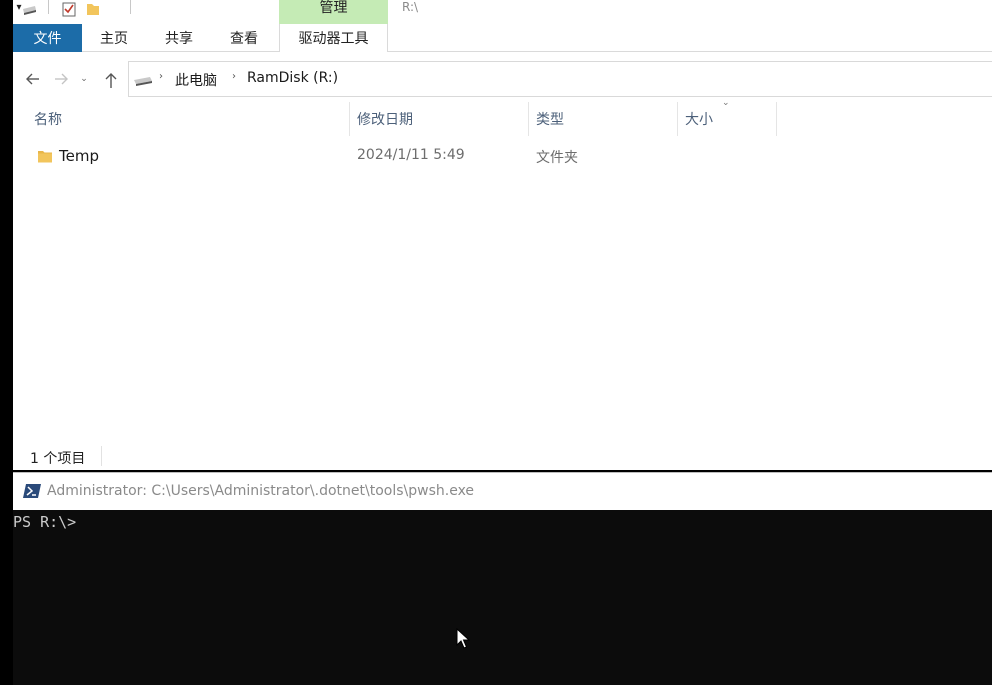  I want to click on file-type: 文件夹, so click(557, 158).